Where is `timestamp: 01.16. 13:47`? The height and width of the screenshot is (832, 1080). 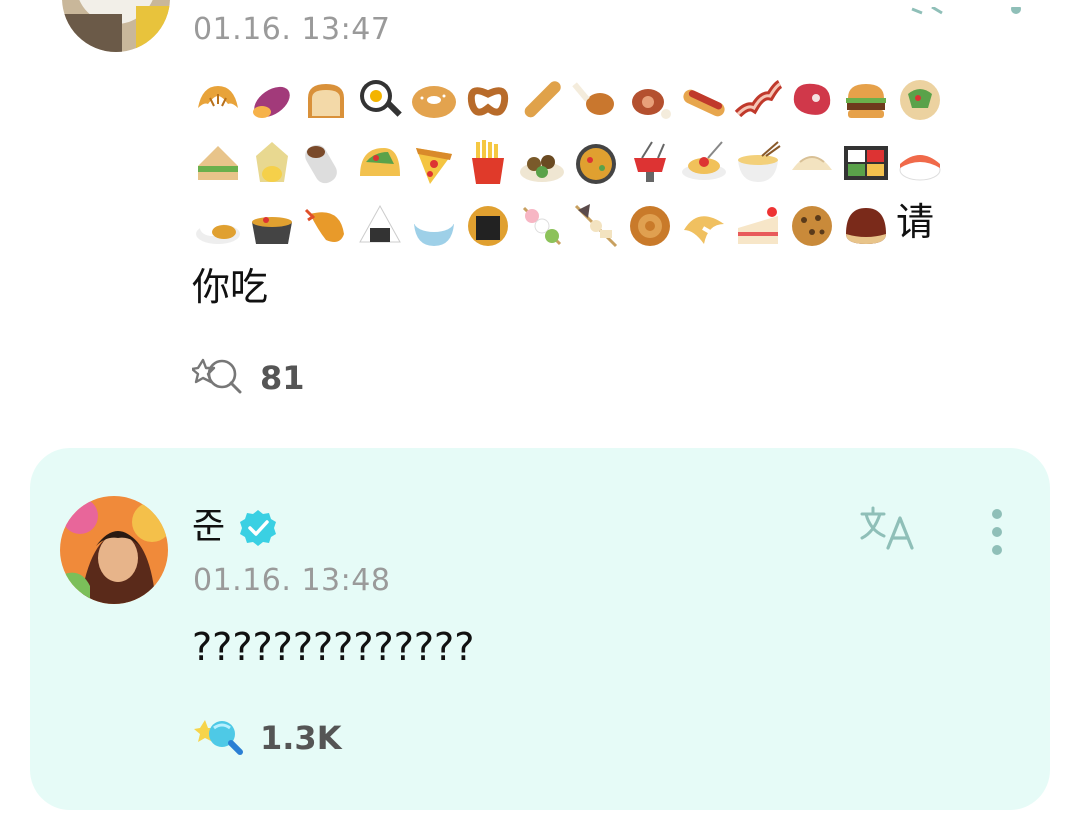 timestamp: 01.16. 13:47 is located at coordinates (292, 29).